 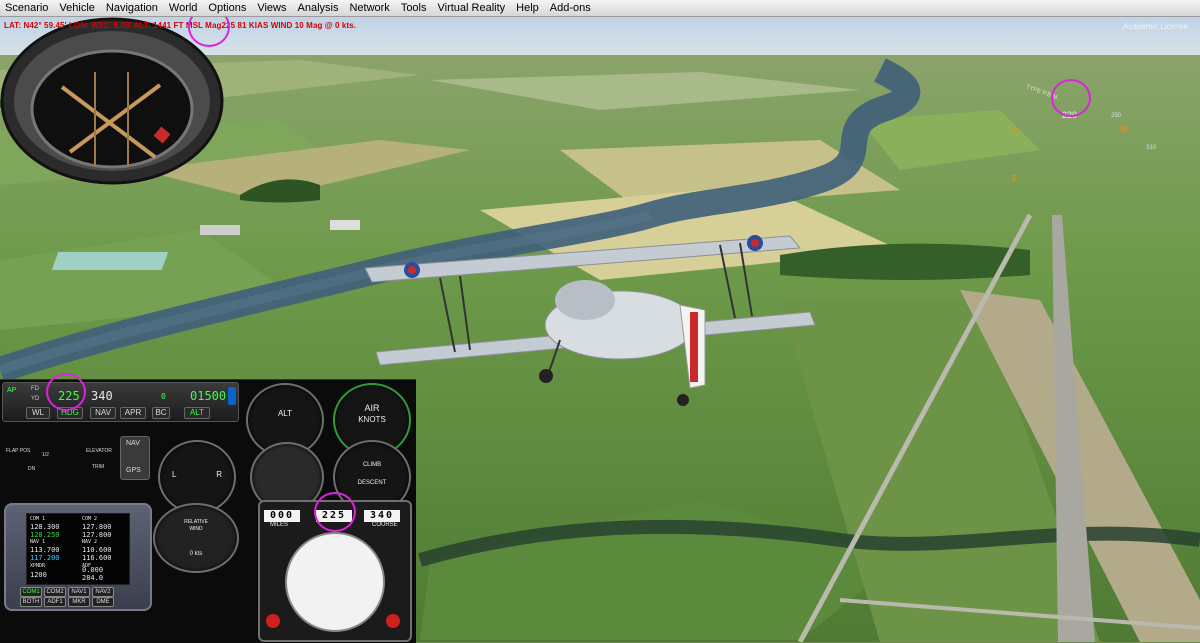 I want to click on ap-wl-button: WL, so click(x=38, y=413).